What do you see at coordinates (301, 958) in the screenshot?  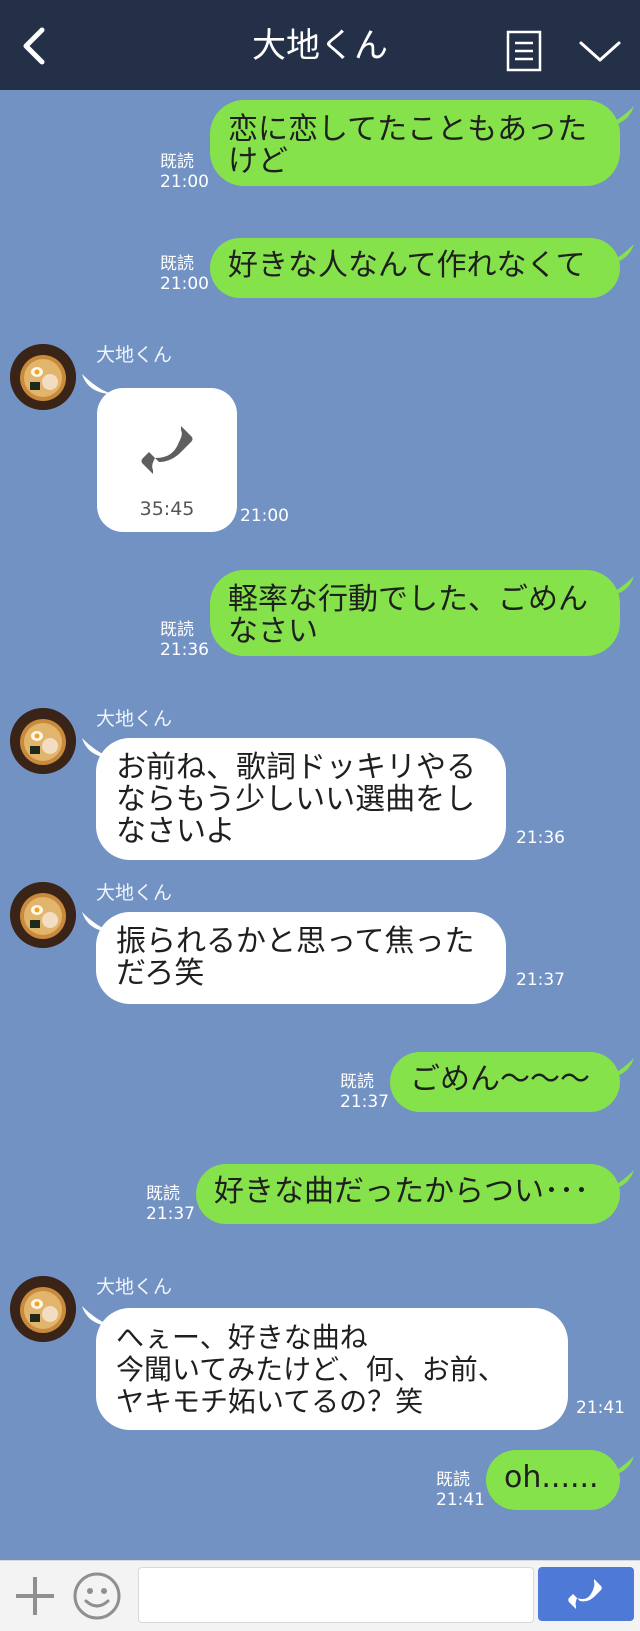 I see `message-bubble-received: 振られるかと思って焦った だろ笑` at bounding box center [301, 958].